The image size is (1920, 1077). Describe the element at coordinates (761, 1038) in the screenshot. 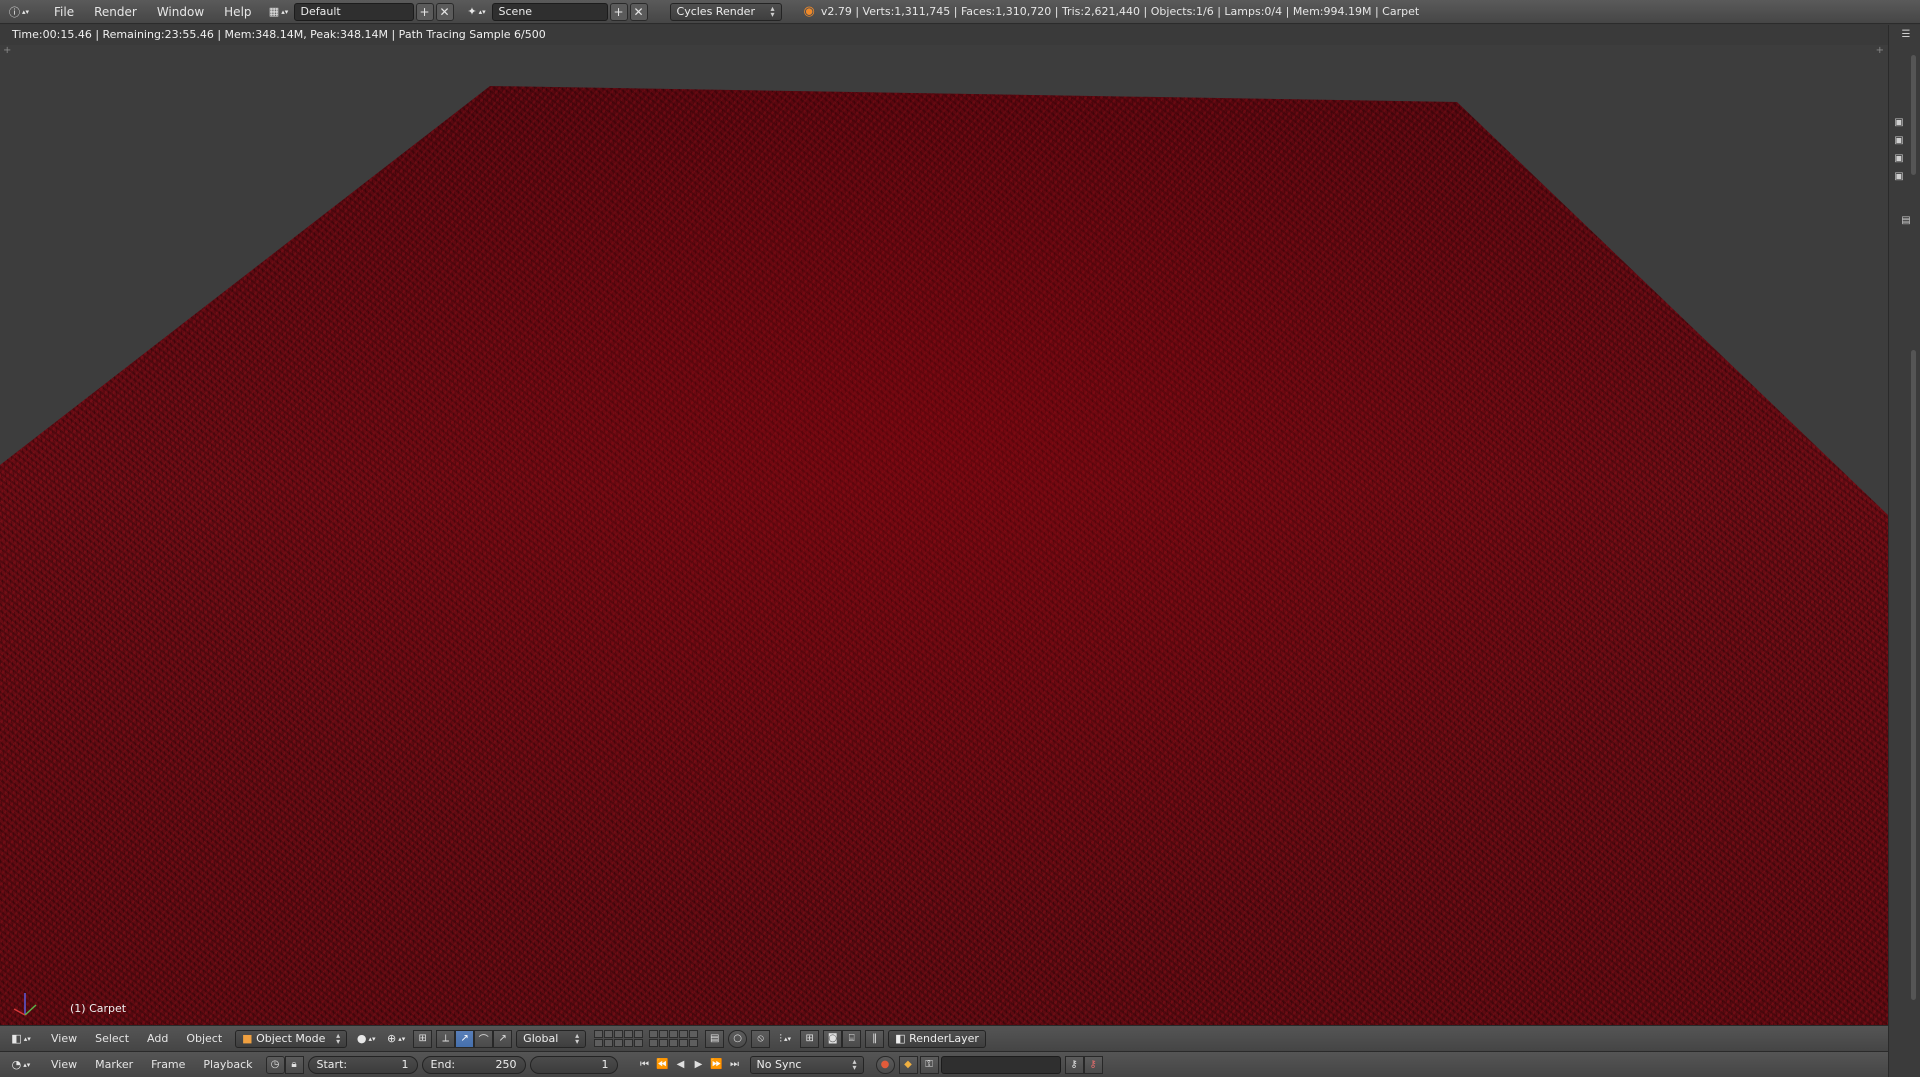

I see `snap-toggle-icon: ⦸` at that location.